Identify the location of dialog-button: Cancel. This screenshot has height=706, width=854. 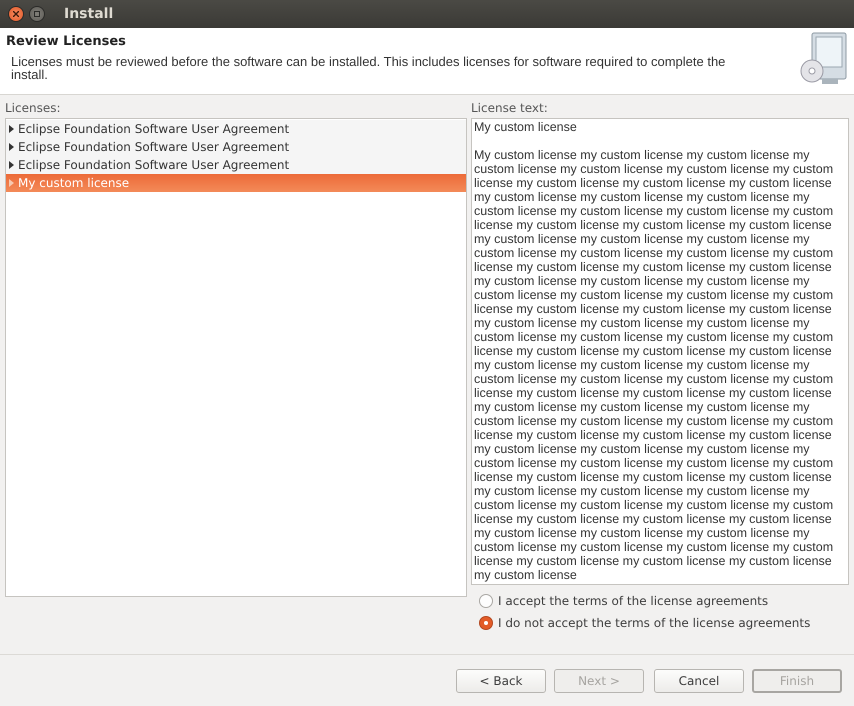
(699, 680).